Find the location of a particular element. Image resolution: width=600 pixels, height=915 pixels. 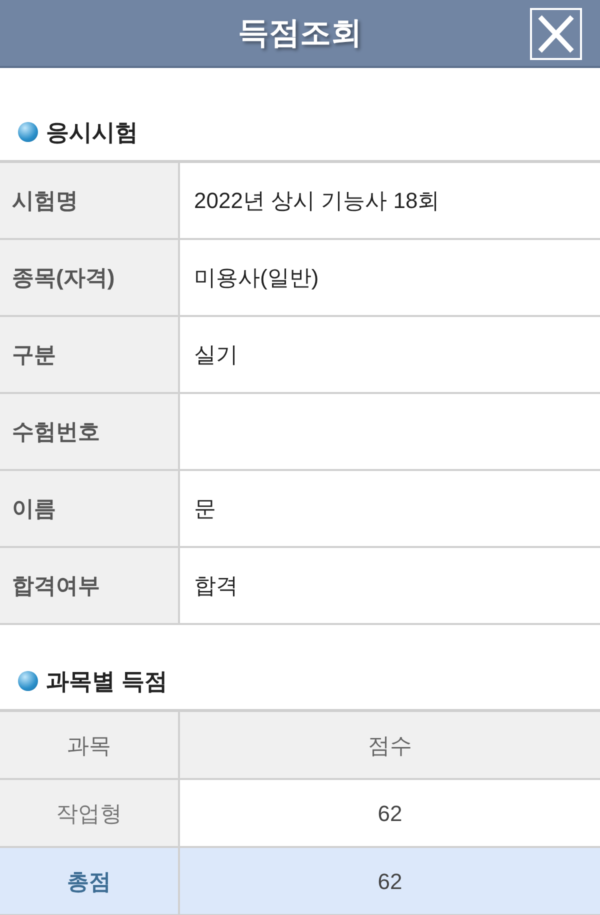

field-value: 2022년 상시 기능사 18회 is located at coordinates (317, 201).